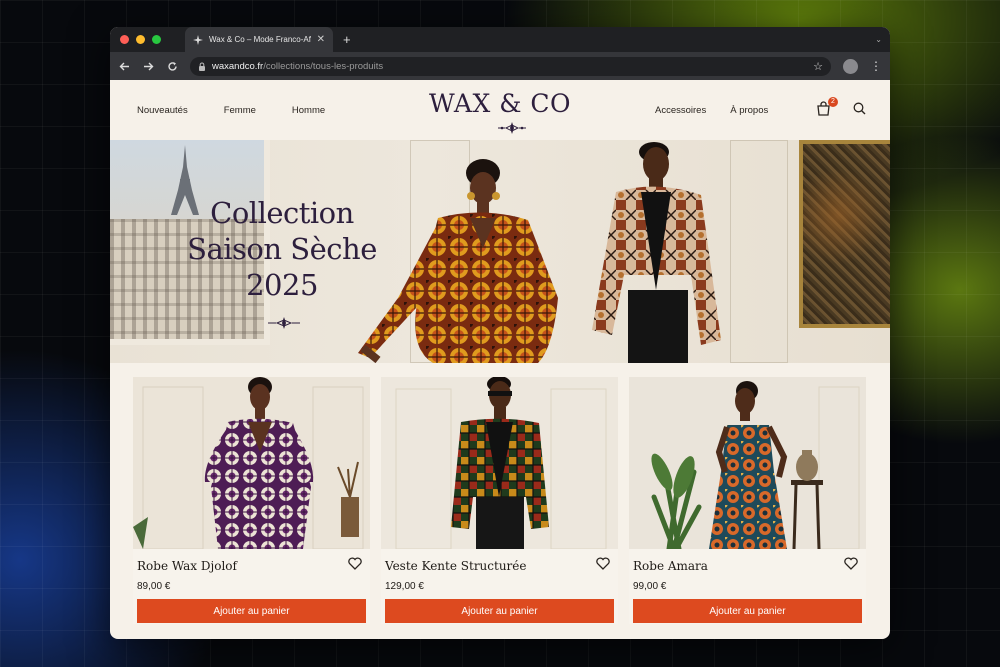 The width and height of the screenshot is (1000, 667). I want to click on star-icon: ☆, so click(818, 66).